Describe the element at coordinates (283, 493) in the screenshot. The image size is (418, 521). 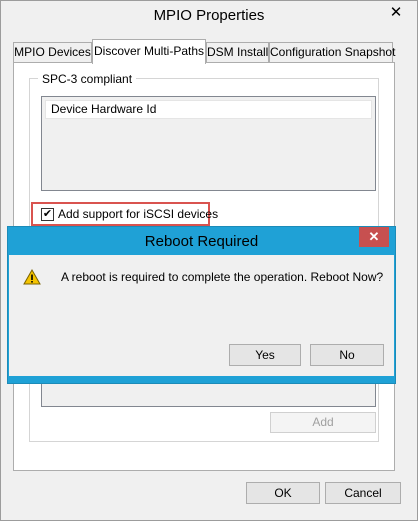
I see `ok-button: OK` at that location.